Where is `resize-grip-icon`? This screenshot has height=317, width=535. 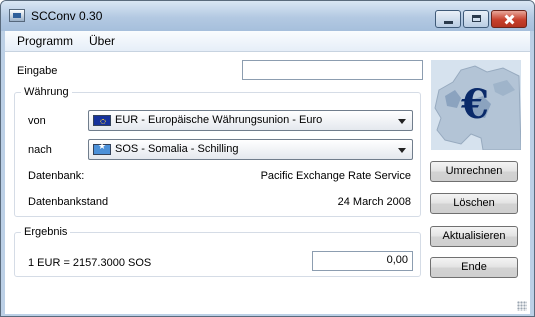
resize-grip-icon is located at coordinates (522, 306).